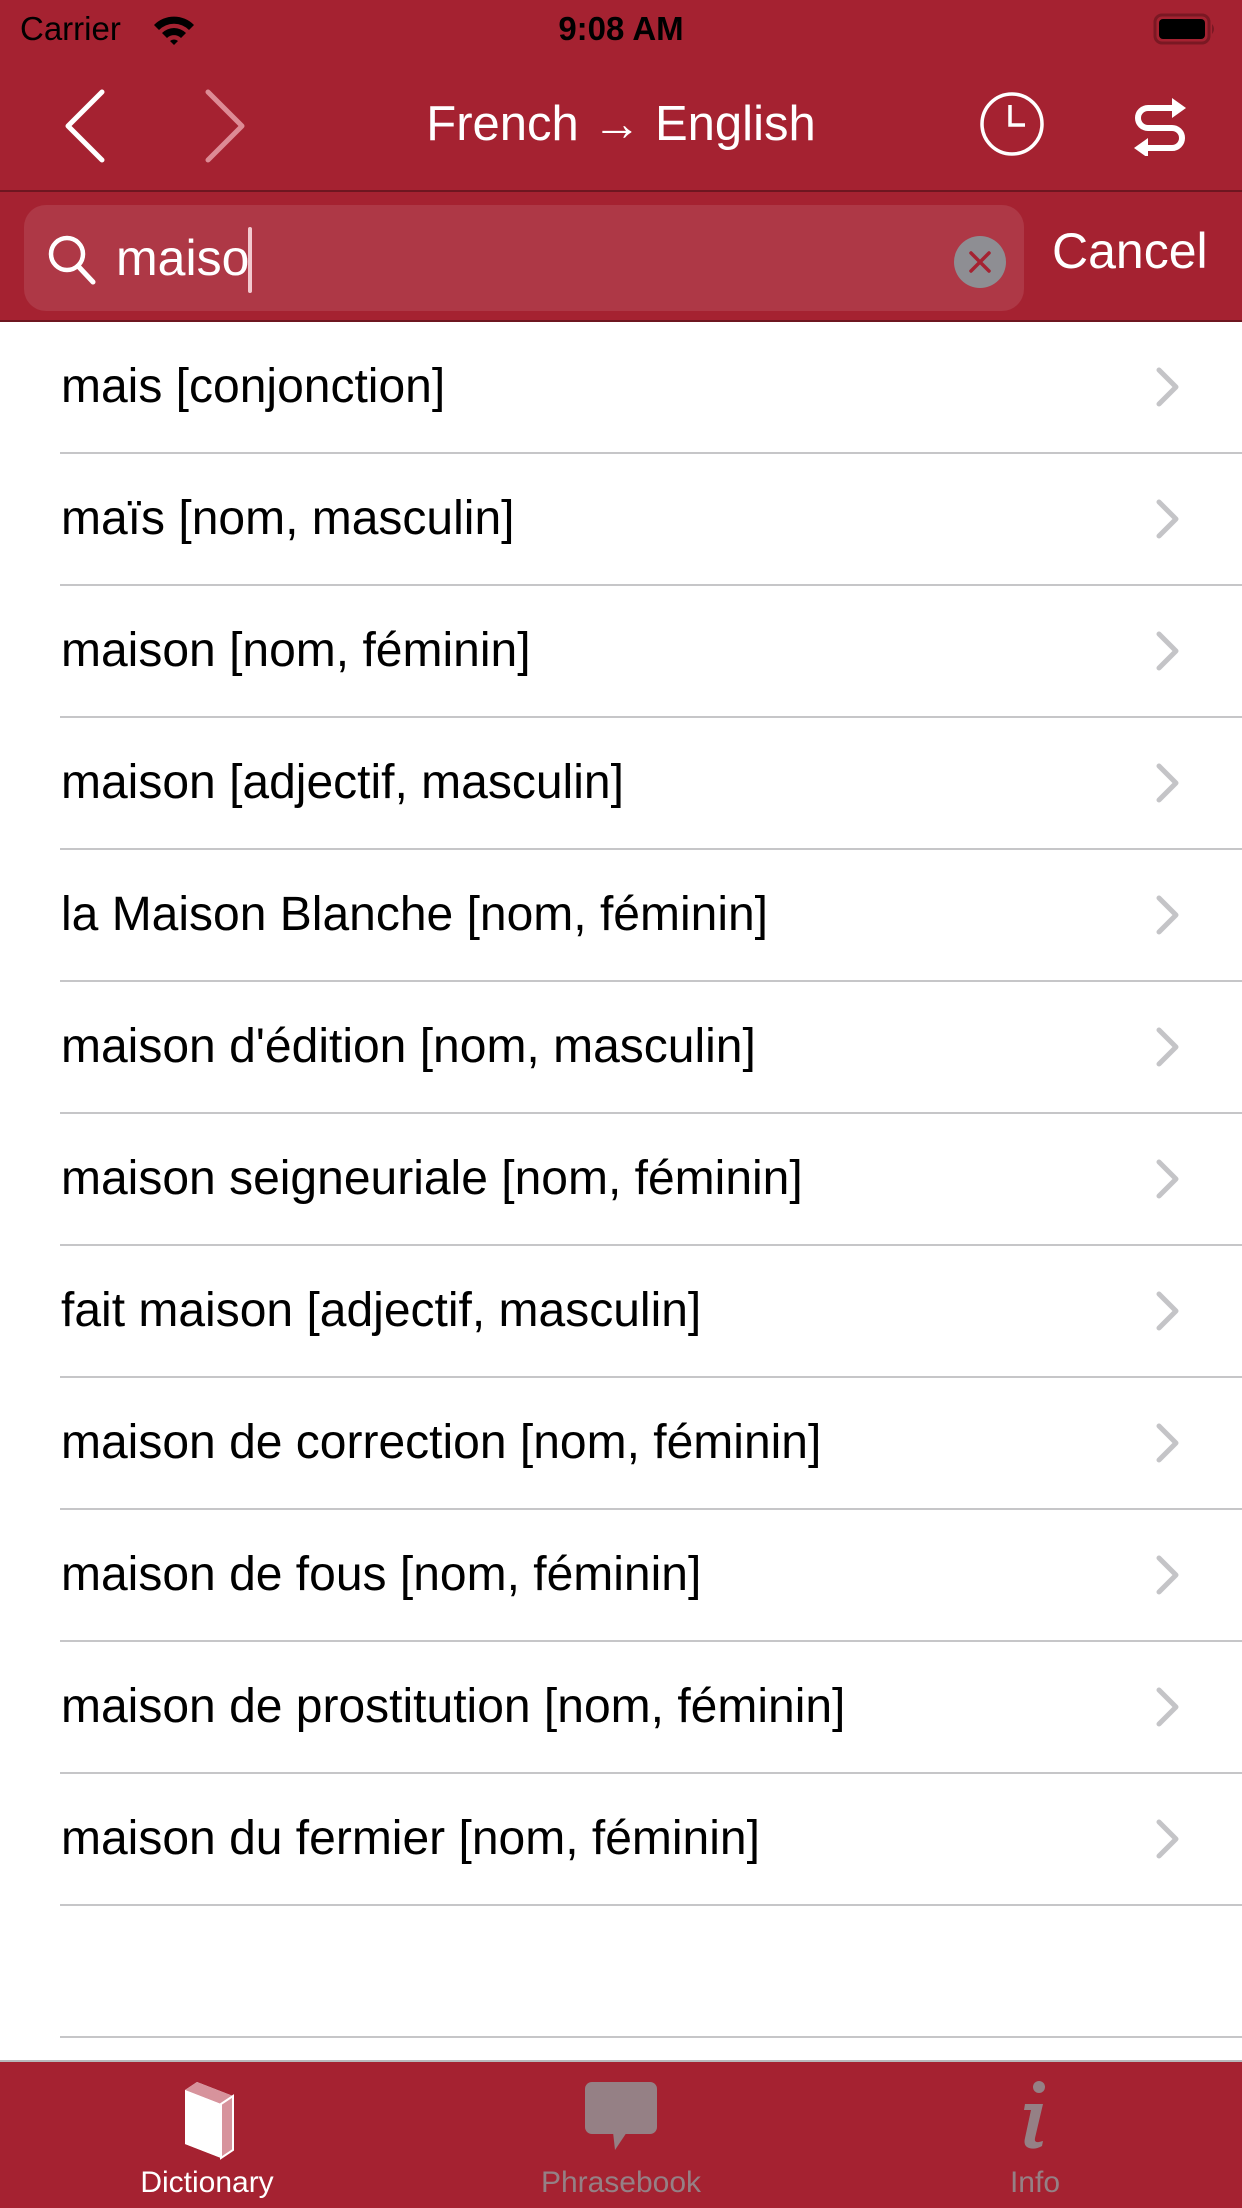 The image size is (1242, 2208). I want to click on book-icon, so click(209, 2121).